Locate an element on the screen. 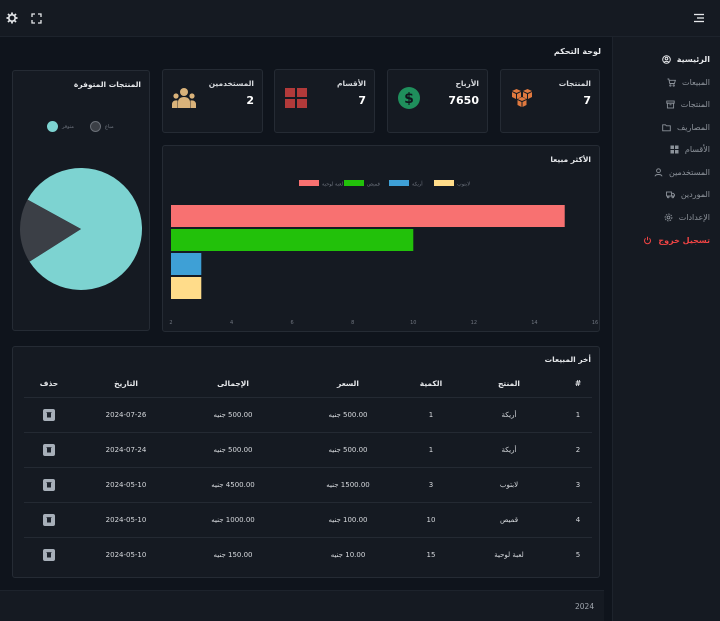  x-tick-label: 12 is located at coordinates (474, 323).